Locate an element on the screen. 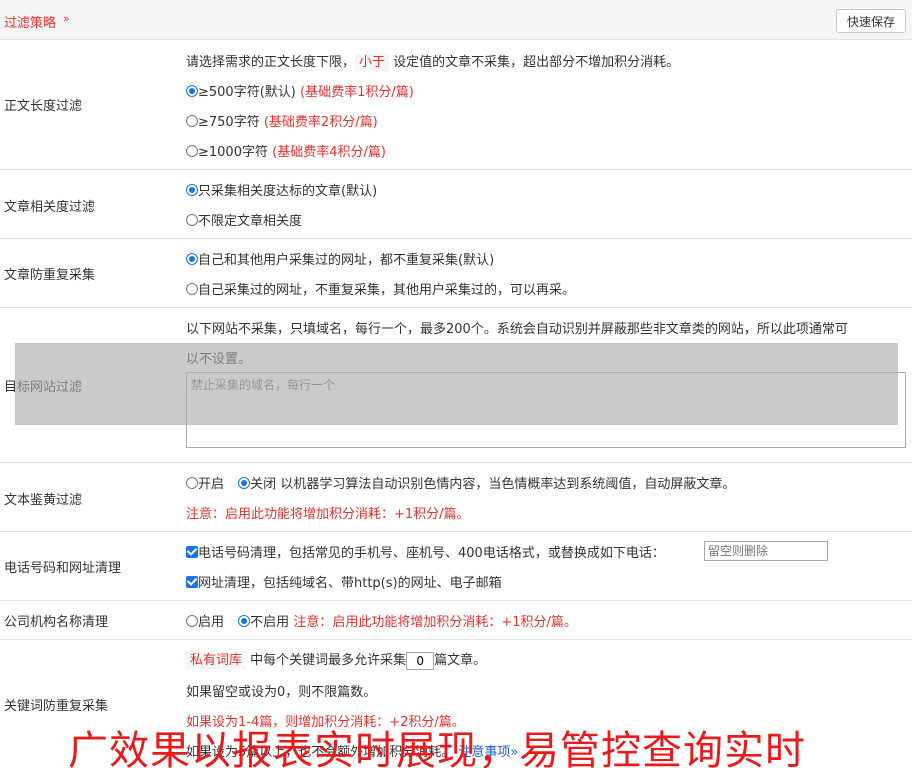 Image resolution: width=912 pixels, height=768 pixels. relevance-option-strict: 只采集相关度达标的文章(默认) is located at coordinates (281, 189).